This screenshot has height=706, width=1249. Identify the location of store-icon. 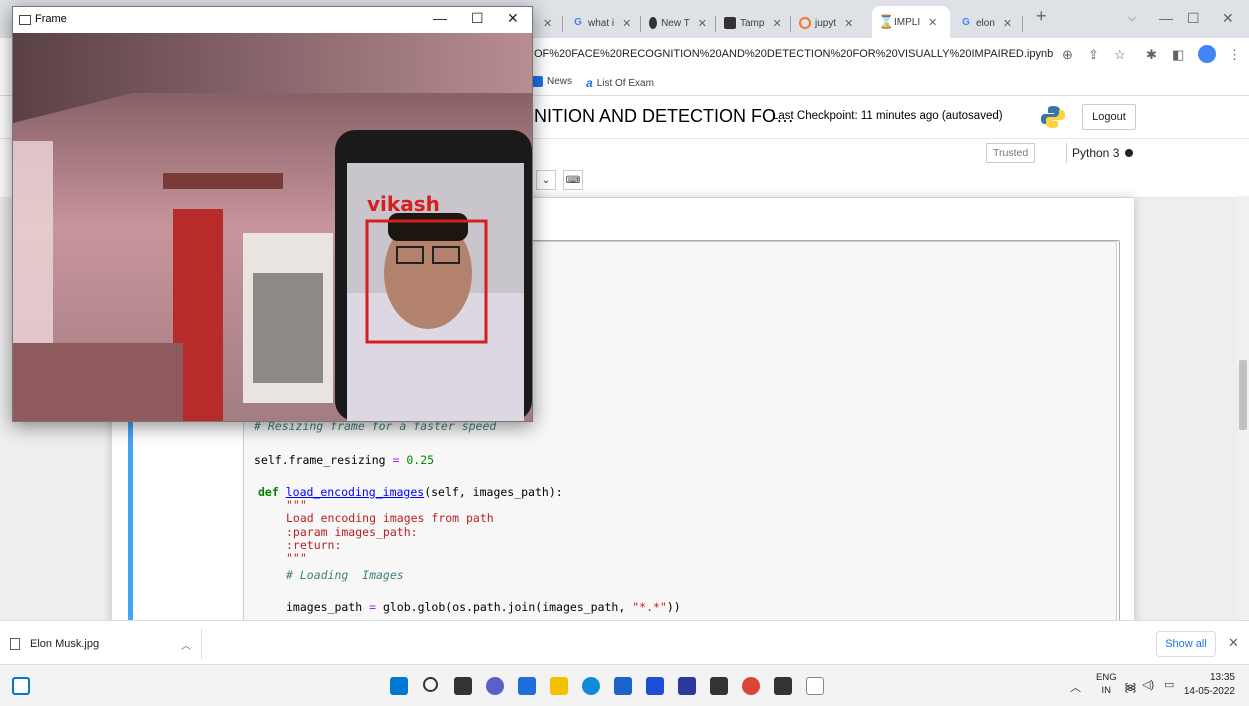
(623, 686).